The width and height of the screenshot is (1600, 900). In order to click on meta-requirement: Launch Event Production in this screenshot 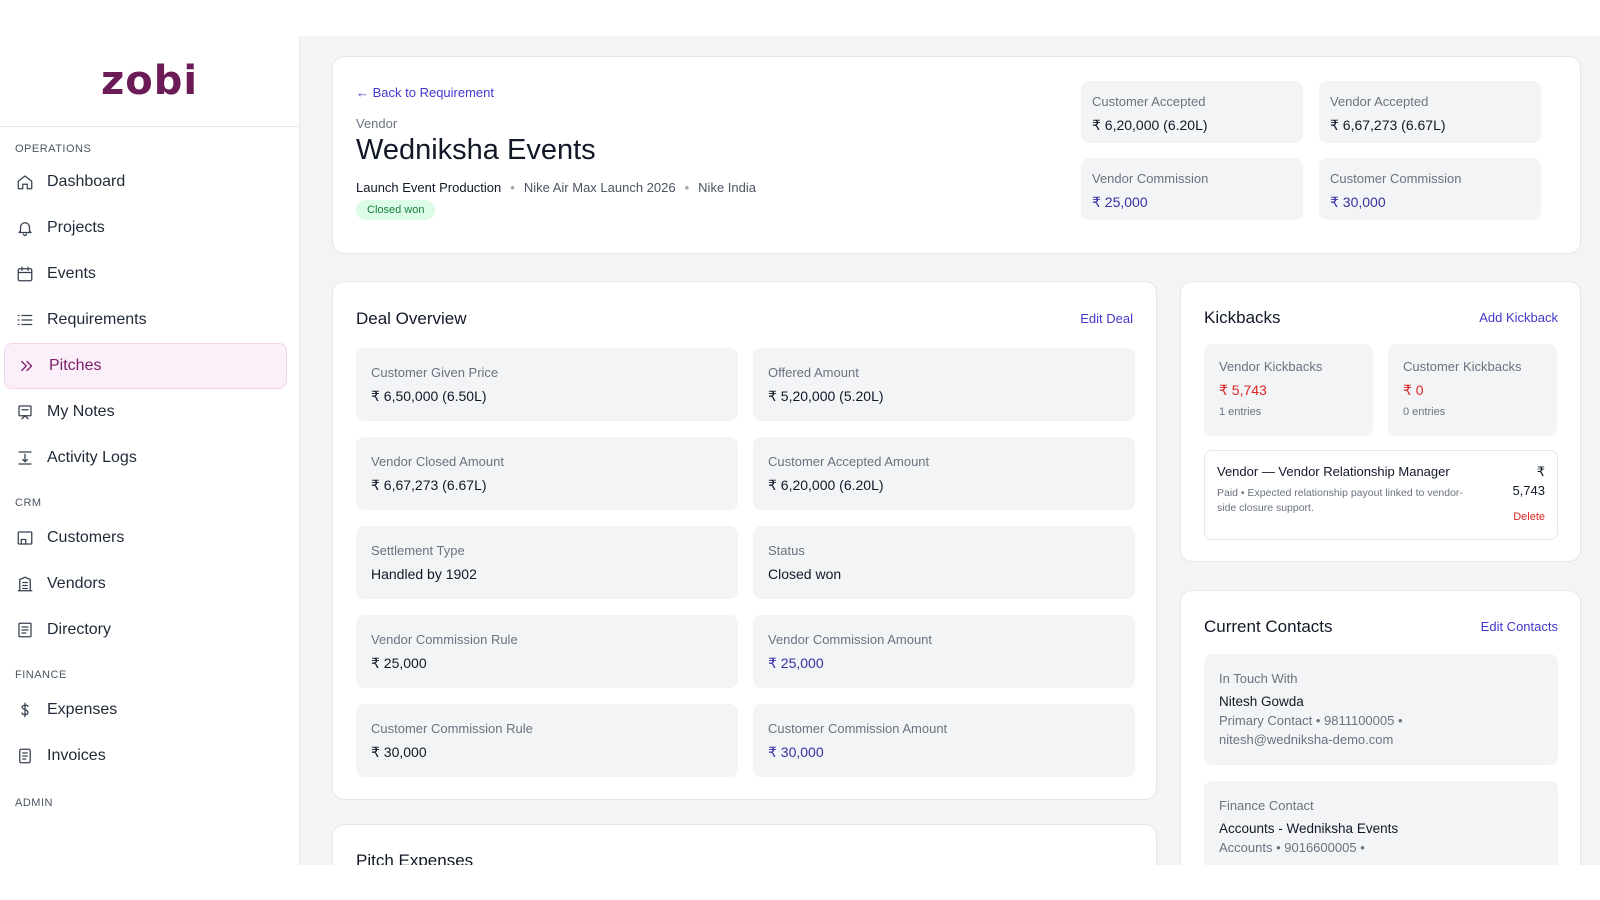, I will do `click(429, 187)`.